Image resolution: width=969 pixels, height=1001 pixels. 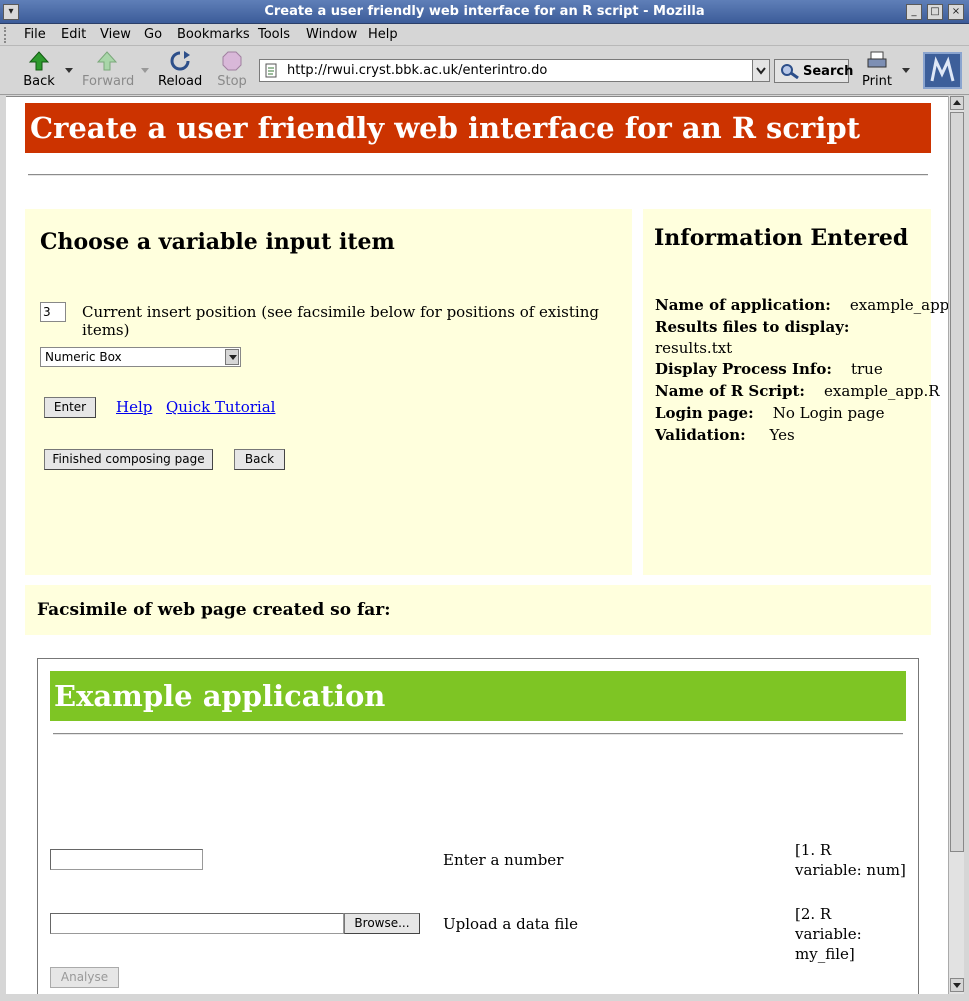 What do you see at coordinates (140, 357) in the screenshot?
I see `input-type-select: Numeric Box` at bounding box center [140, 357].